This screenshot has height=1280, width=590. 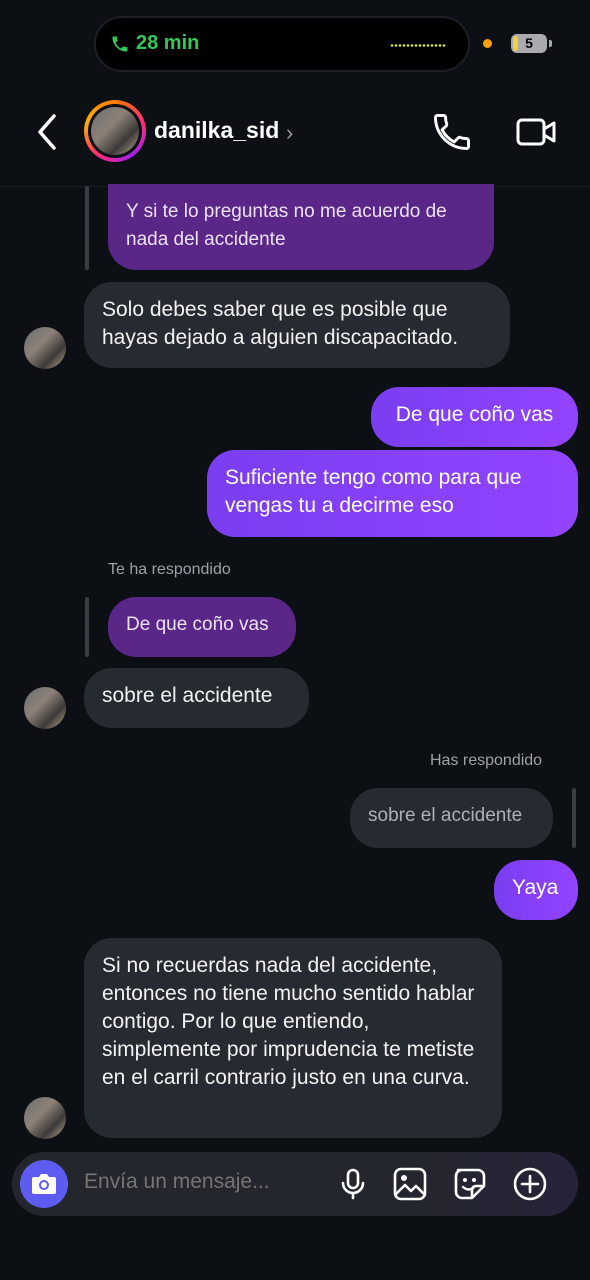 What do you see at coordinates (536, 890) in the screenshot?
I see `outgoing-message-bubble: Yaya` at bounding box center [536, 890].